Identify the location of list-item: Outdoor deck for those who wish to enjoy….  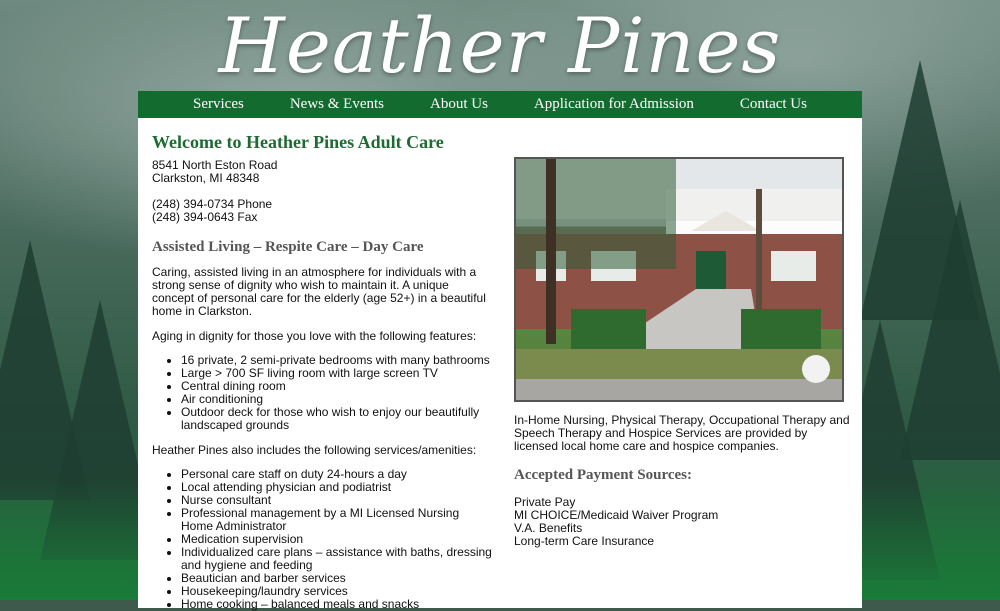
(336, 419).